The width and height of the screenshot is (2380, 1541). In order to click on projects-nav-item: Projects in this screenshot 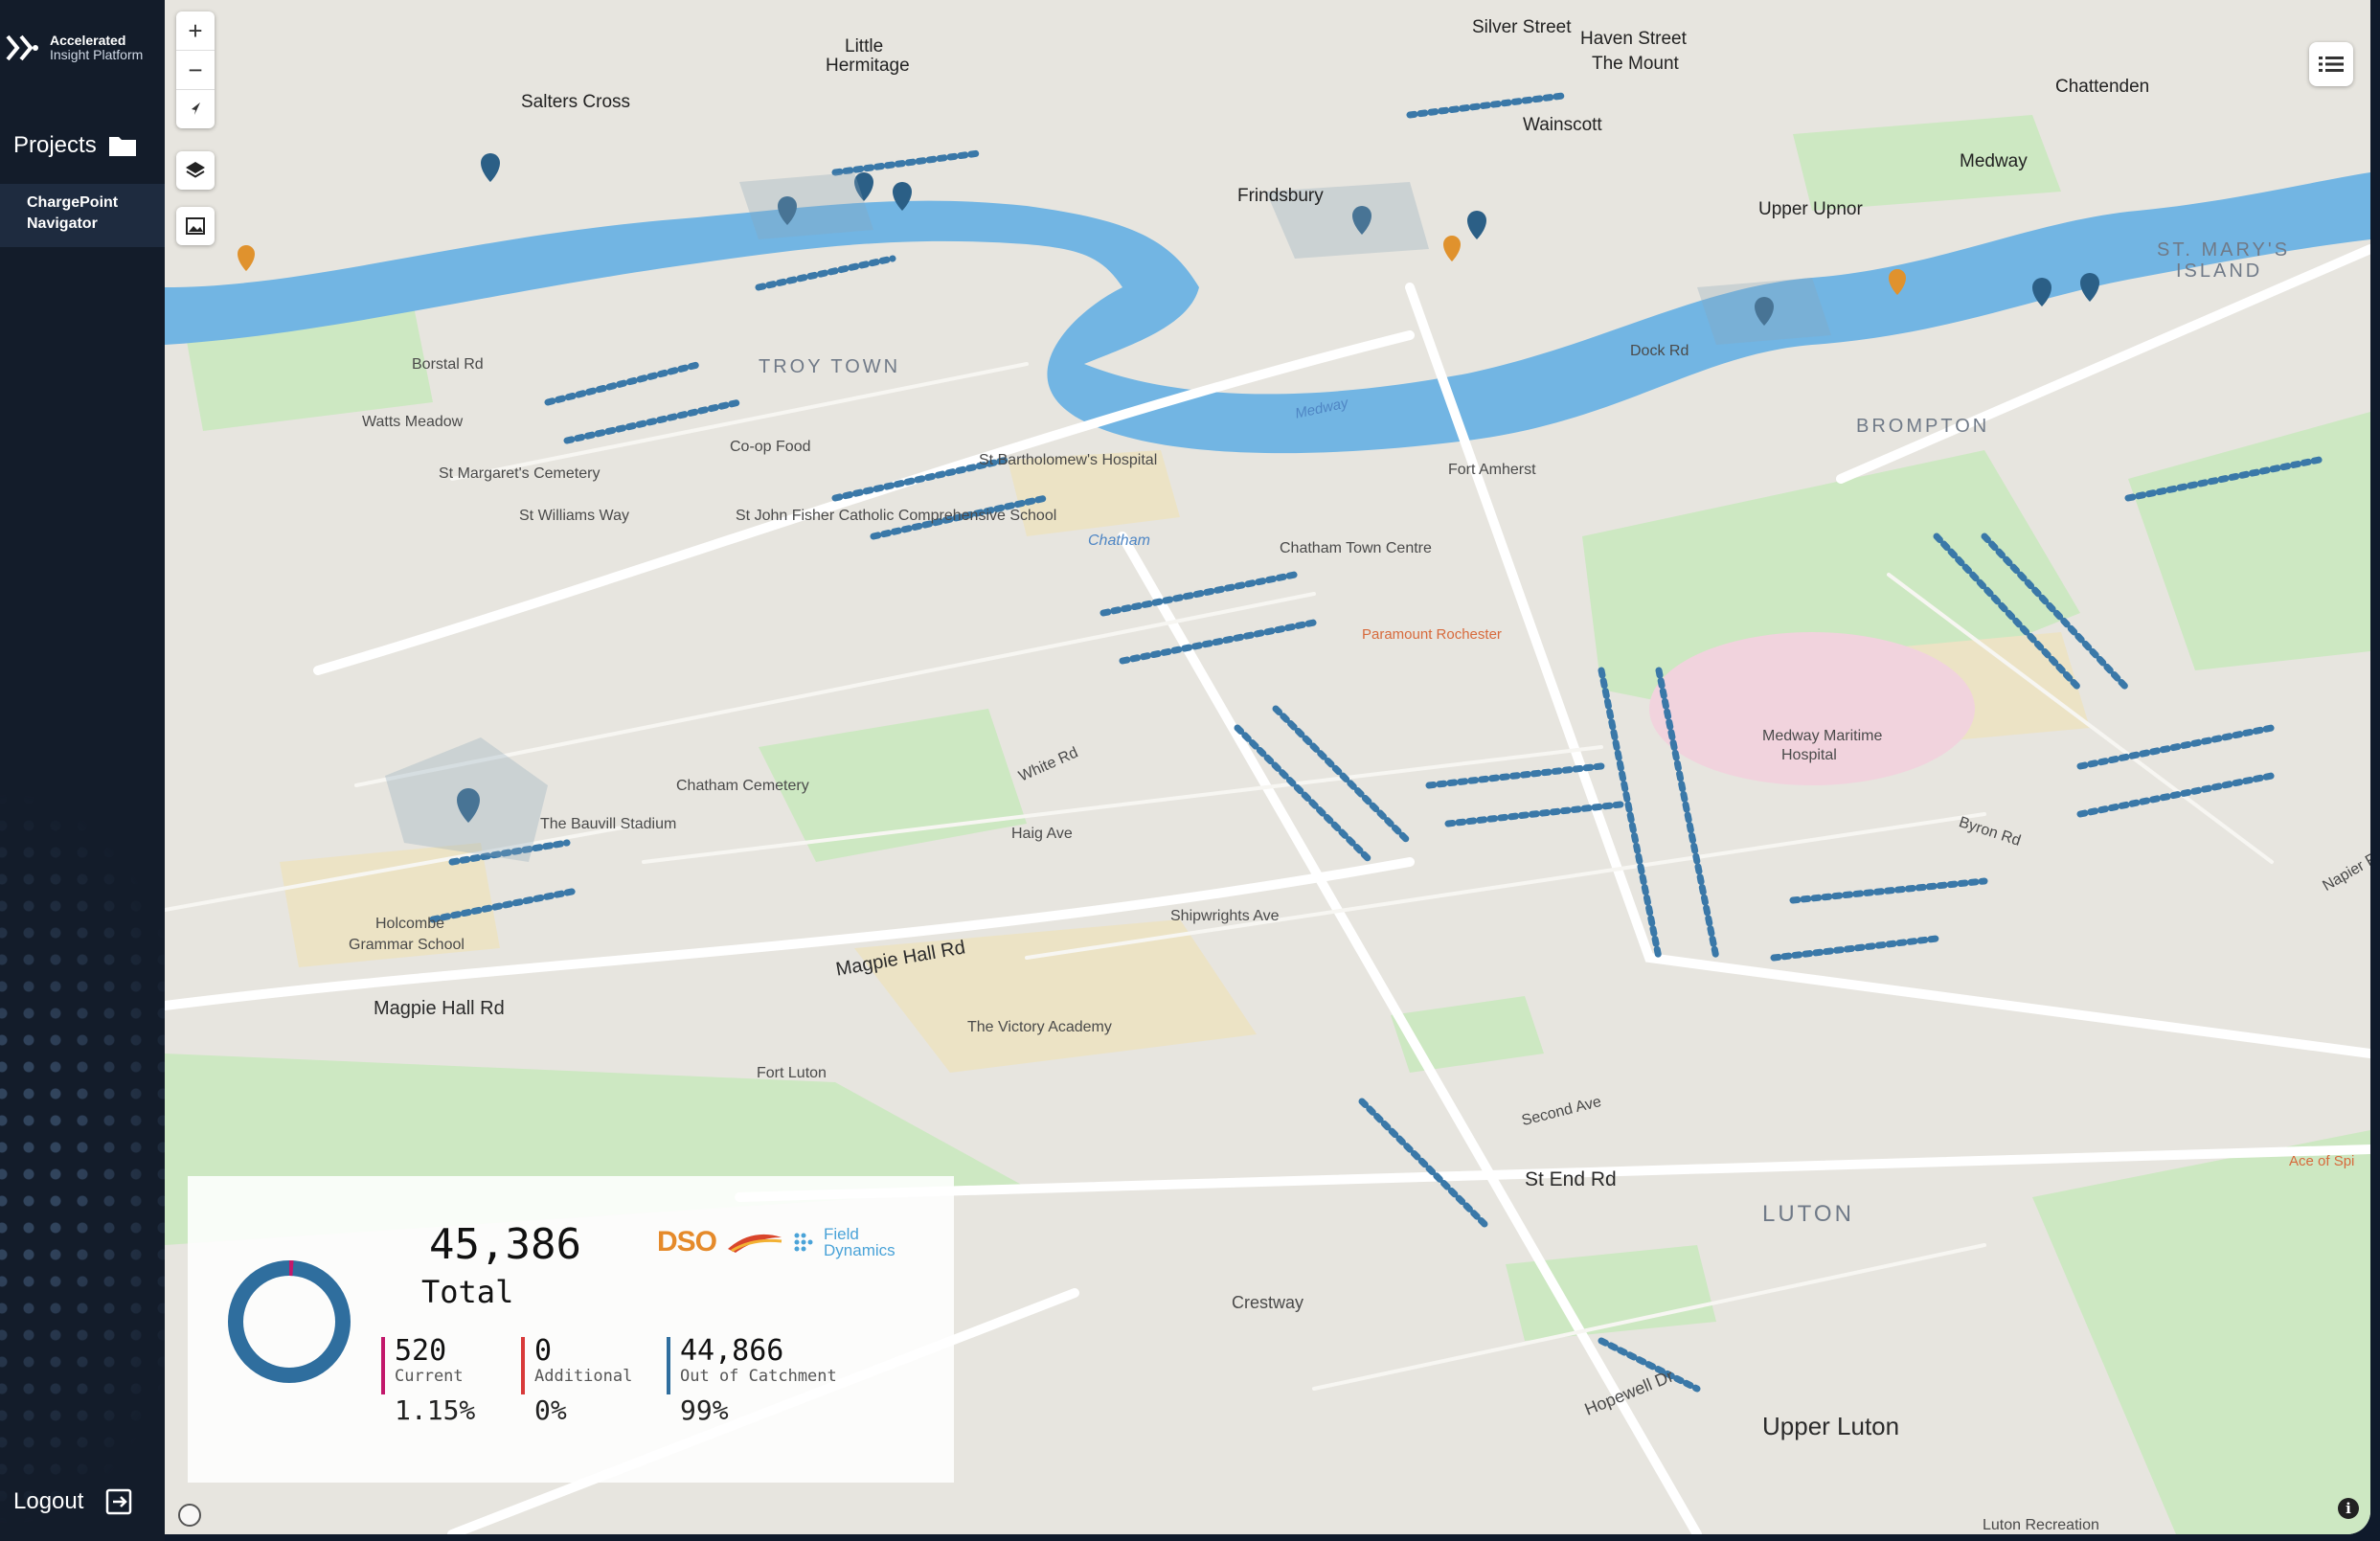, I will do `click(75, 146)`.